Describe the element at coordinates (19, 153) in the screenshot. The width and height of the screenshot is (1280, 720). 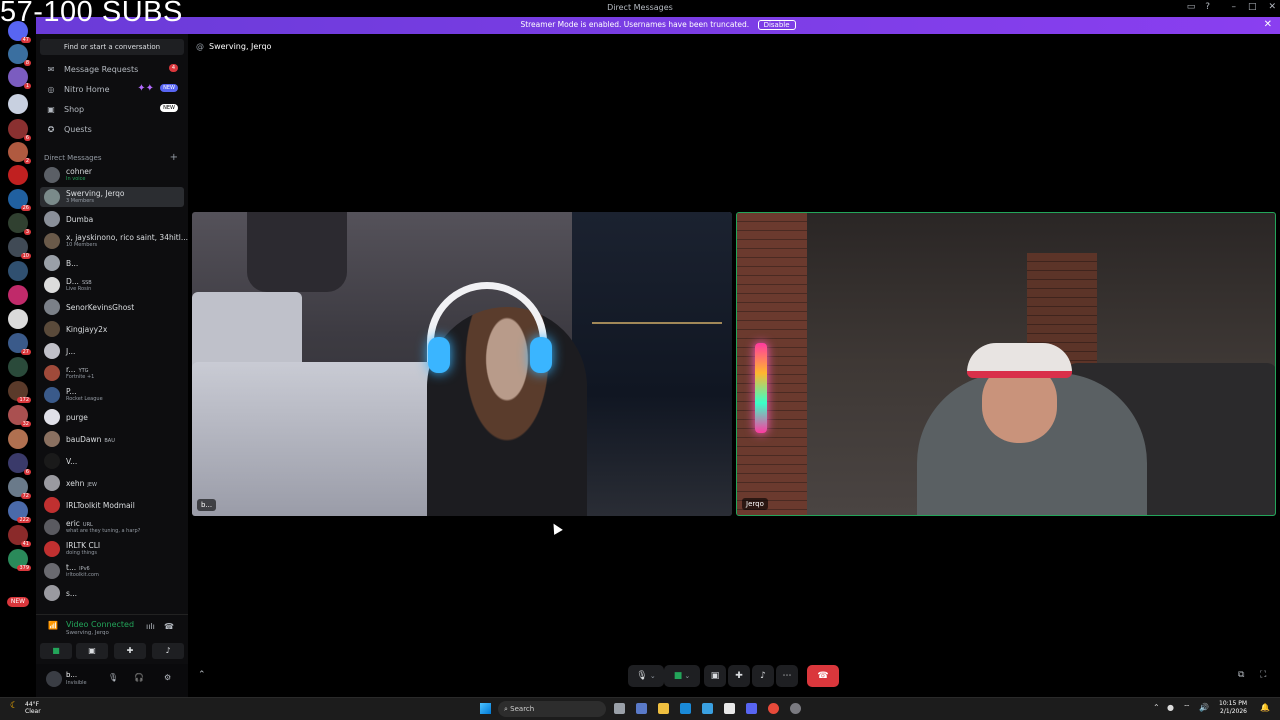
I see `server-icon: 2` at that location.